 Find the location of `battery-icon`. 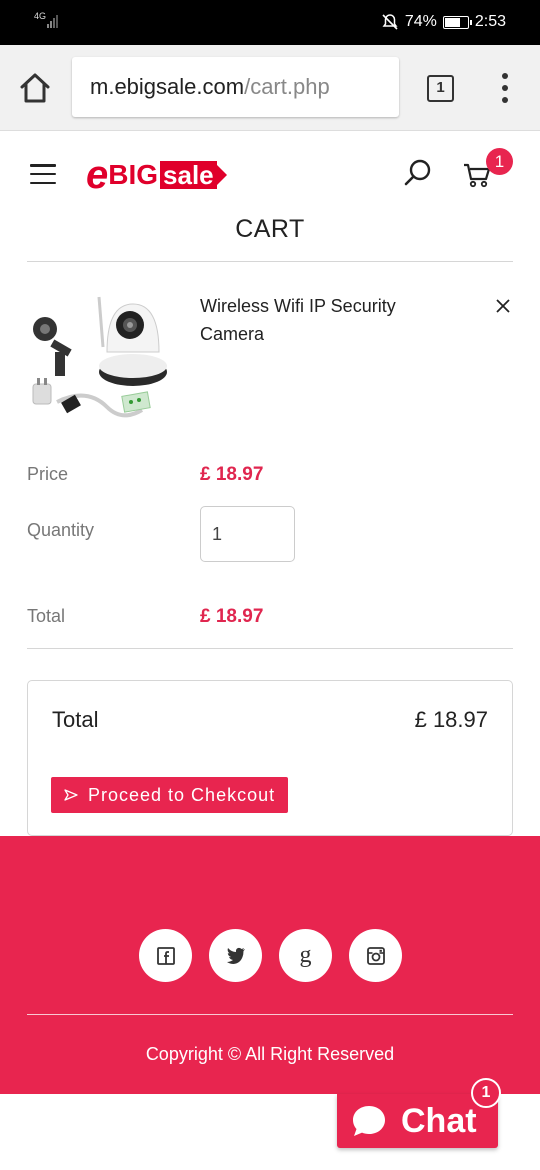

battery-icon is located at coordinates (457, 22).